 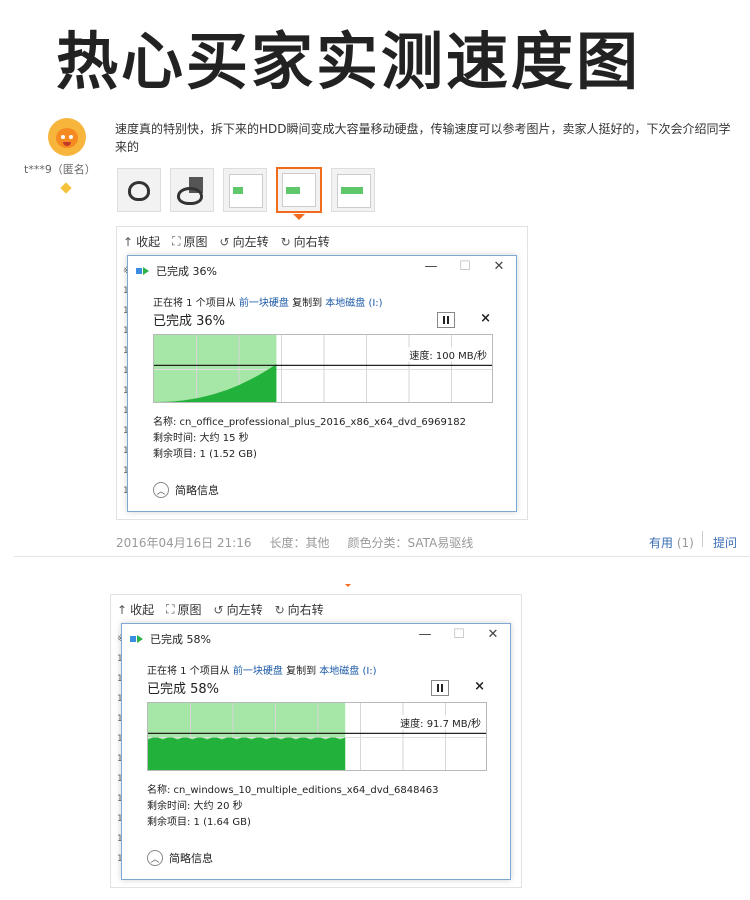 I want to click on time-remaining-line: 剩余时间: 大约 20 秒, so click(x=195, y=806).